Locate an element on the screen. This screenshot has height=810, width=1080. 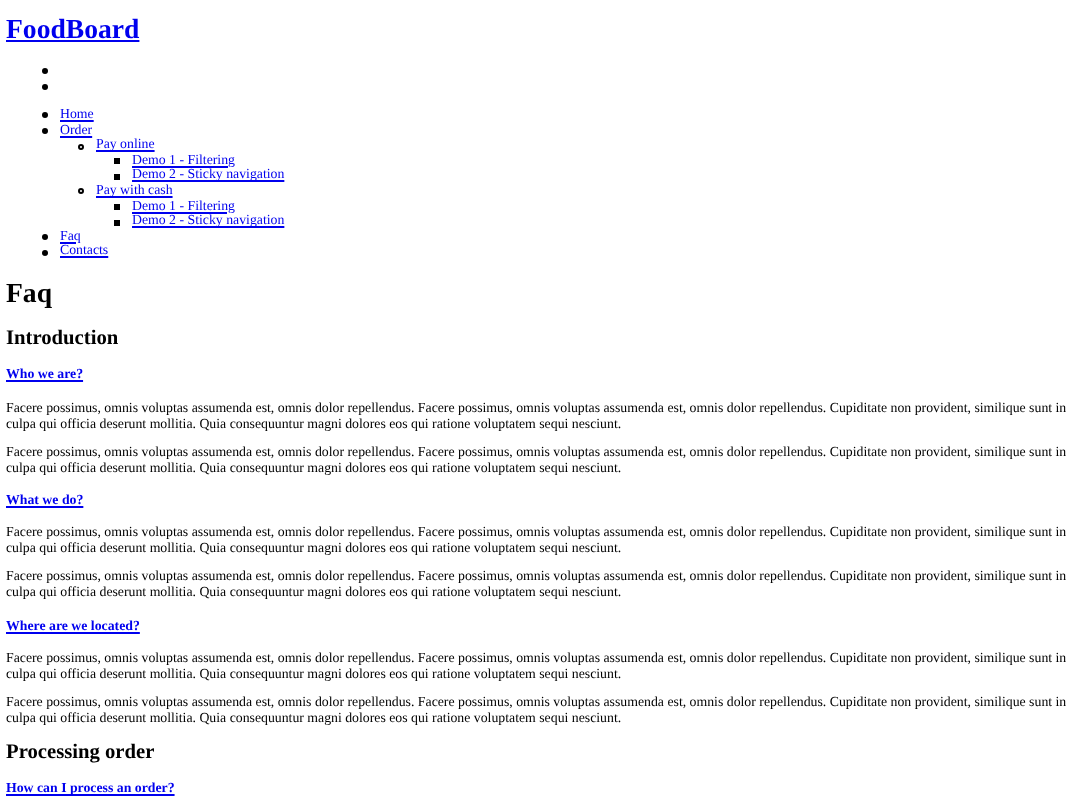
section-heading: Processing order is located at coordinates (81, 754).